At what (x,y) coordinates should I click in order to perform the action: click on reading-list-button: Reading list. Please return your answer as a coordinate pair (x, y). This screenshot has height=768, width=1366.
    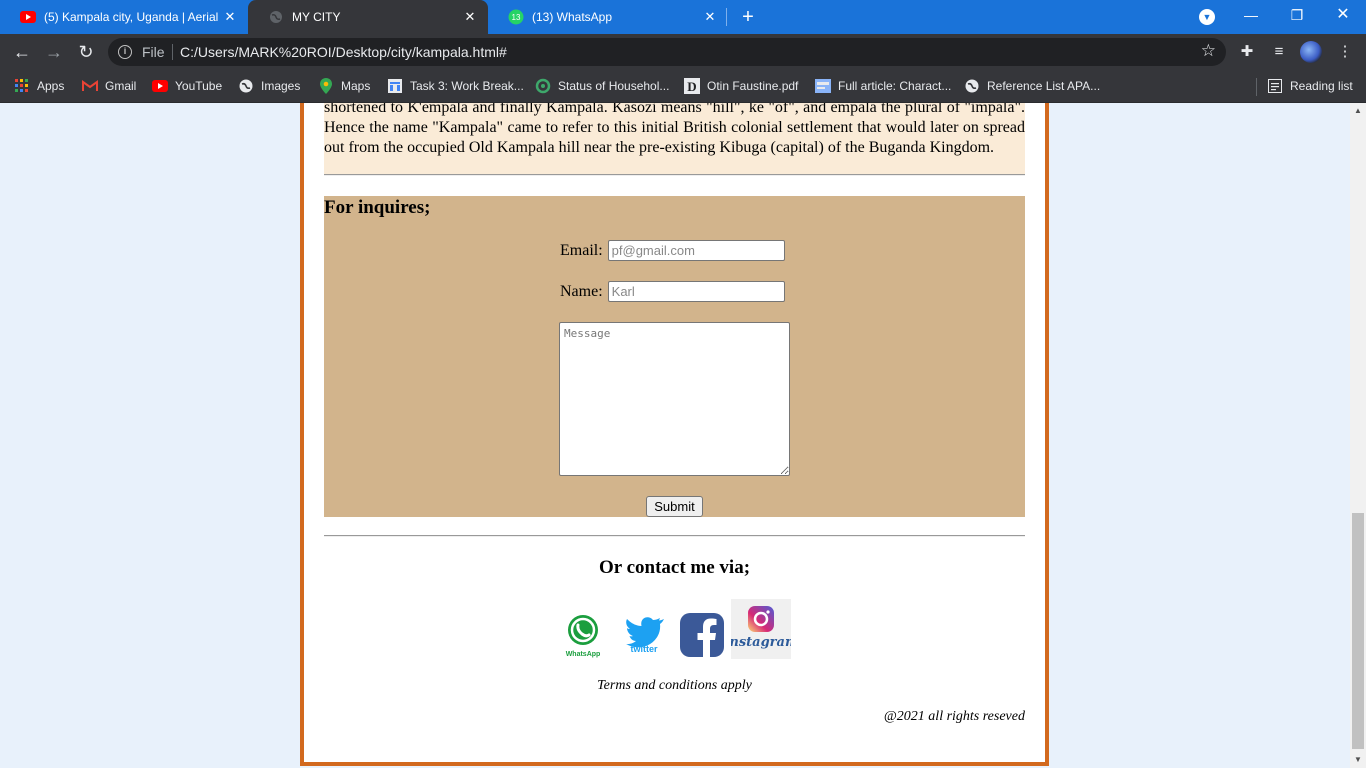
    Looking at the image, I should click on (1310, 86).